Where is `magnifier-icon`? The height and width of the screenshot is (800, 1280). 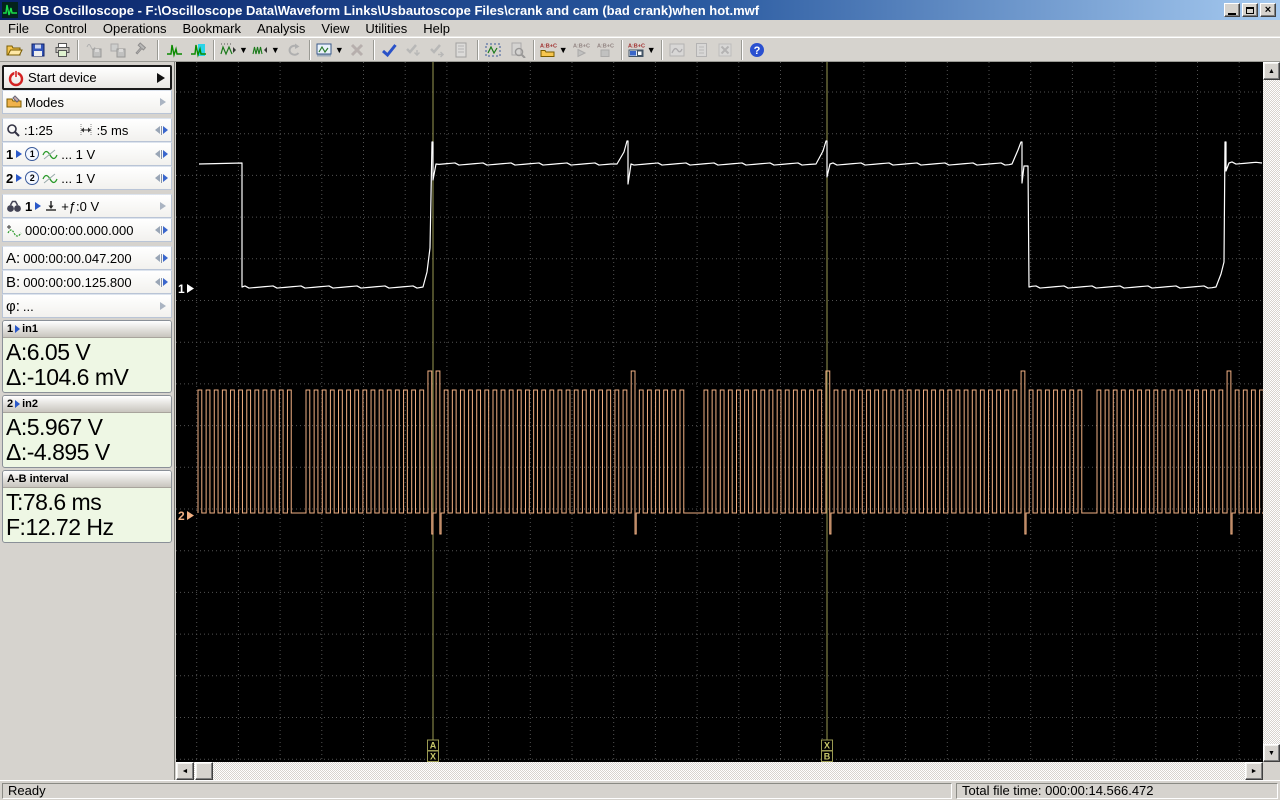 magnifier-icon is located at coordinates (13, 130).